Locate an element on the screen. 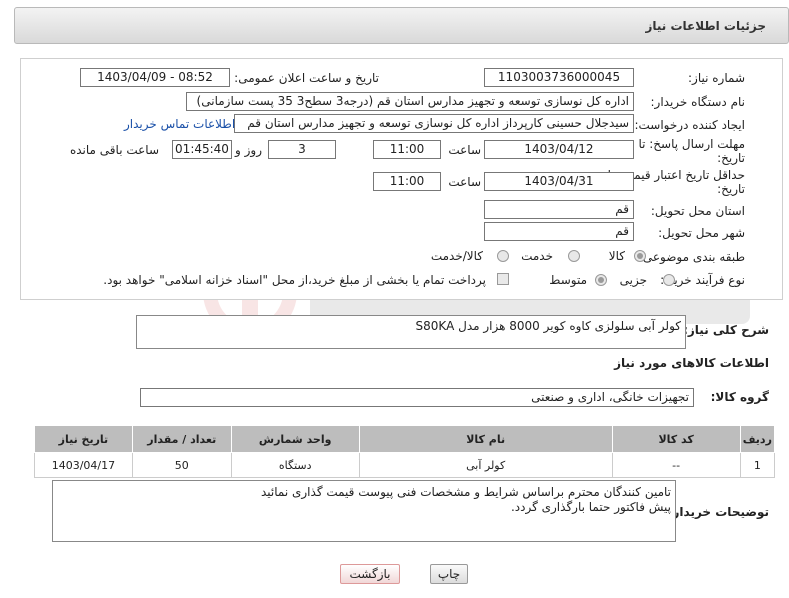 The width and height of the screenshot is (789, 598). goods-info-title: اطلاعات کالاهای مورد نیاز is located at coordinates (691, 363).